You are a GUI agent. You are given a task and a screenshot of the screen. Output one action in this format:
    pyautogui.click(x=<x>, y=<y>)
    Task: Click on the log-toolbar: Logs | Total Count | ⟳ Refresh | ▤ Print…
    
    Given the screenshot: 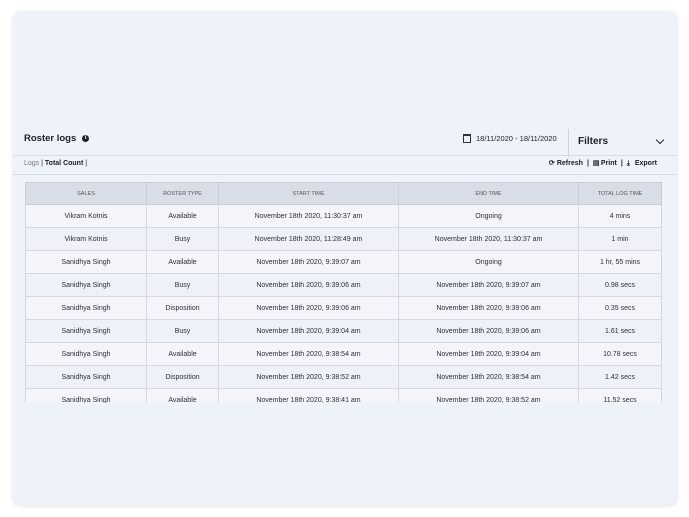 What is the action you would take?
    pyautogui.click(x=345, y=165)
    